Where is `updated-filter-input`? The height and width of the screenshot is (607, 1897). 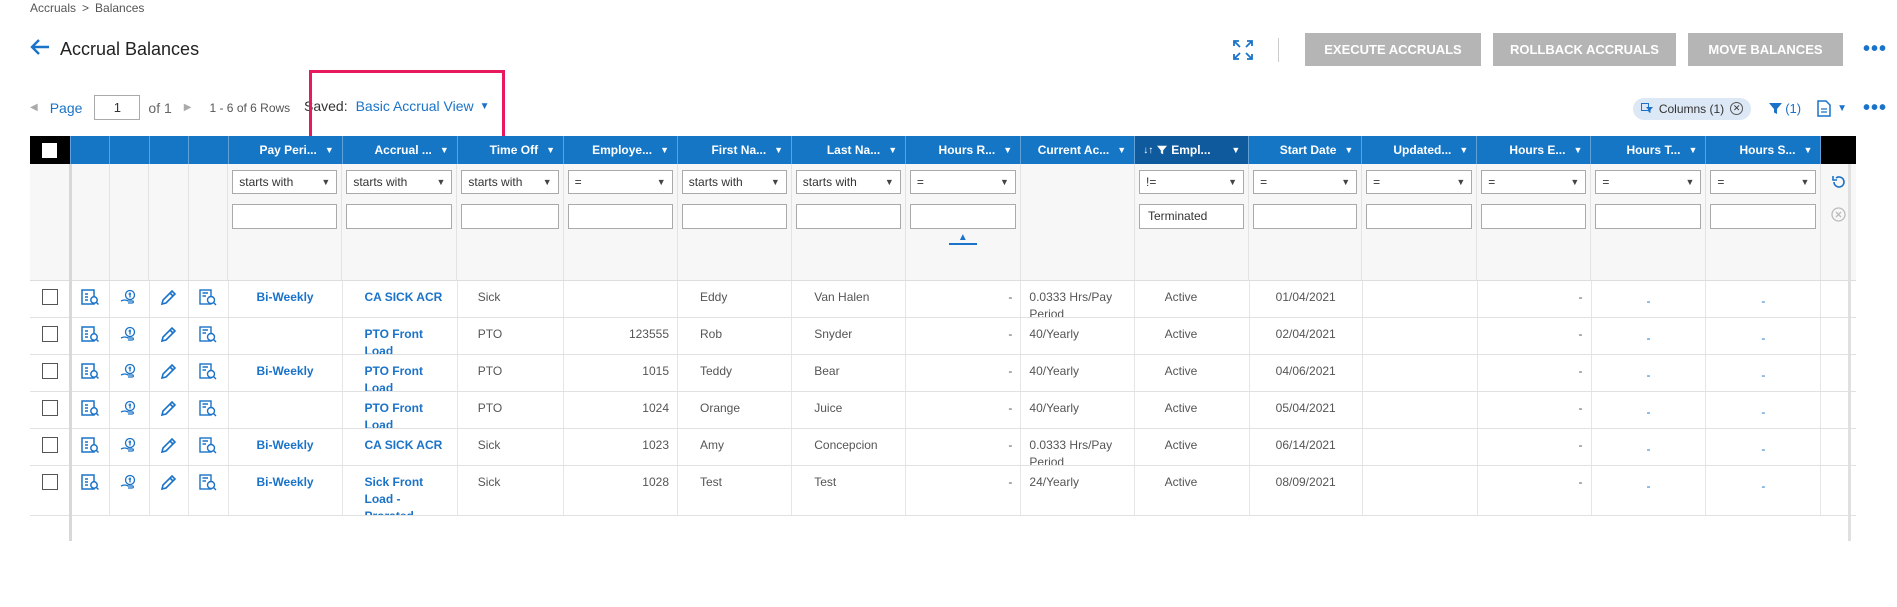 updated-filter-input is located at coordinates (1419, 216).